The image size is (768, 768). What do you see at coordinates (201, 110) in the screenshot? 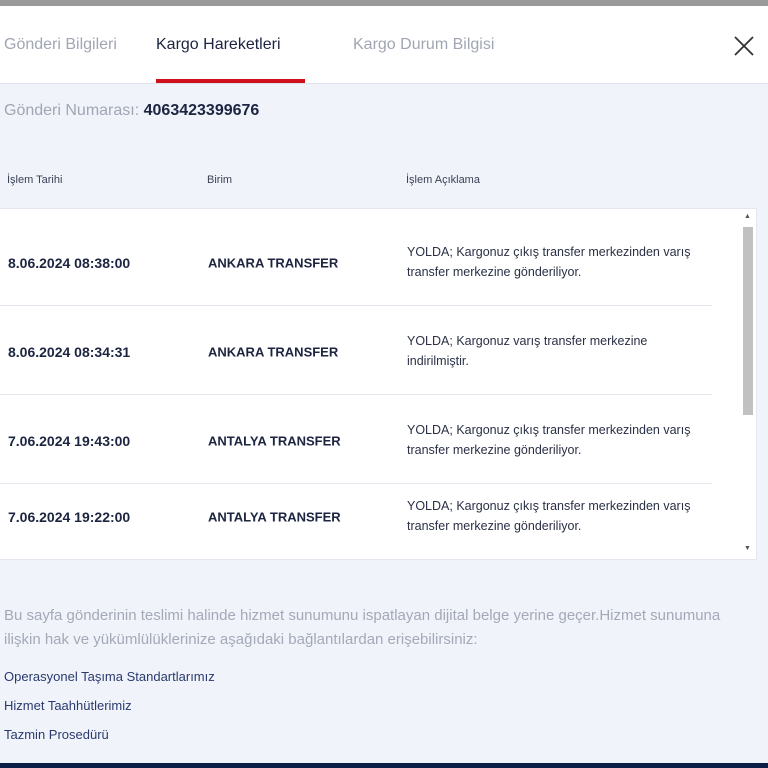
I see `shipment-value: 4063423399676` at bounding box center [201, 110].